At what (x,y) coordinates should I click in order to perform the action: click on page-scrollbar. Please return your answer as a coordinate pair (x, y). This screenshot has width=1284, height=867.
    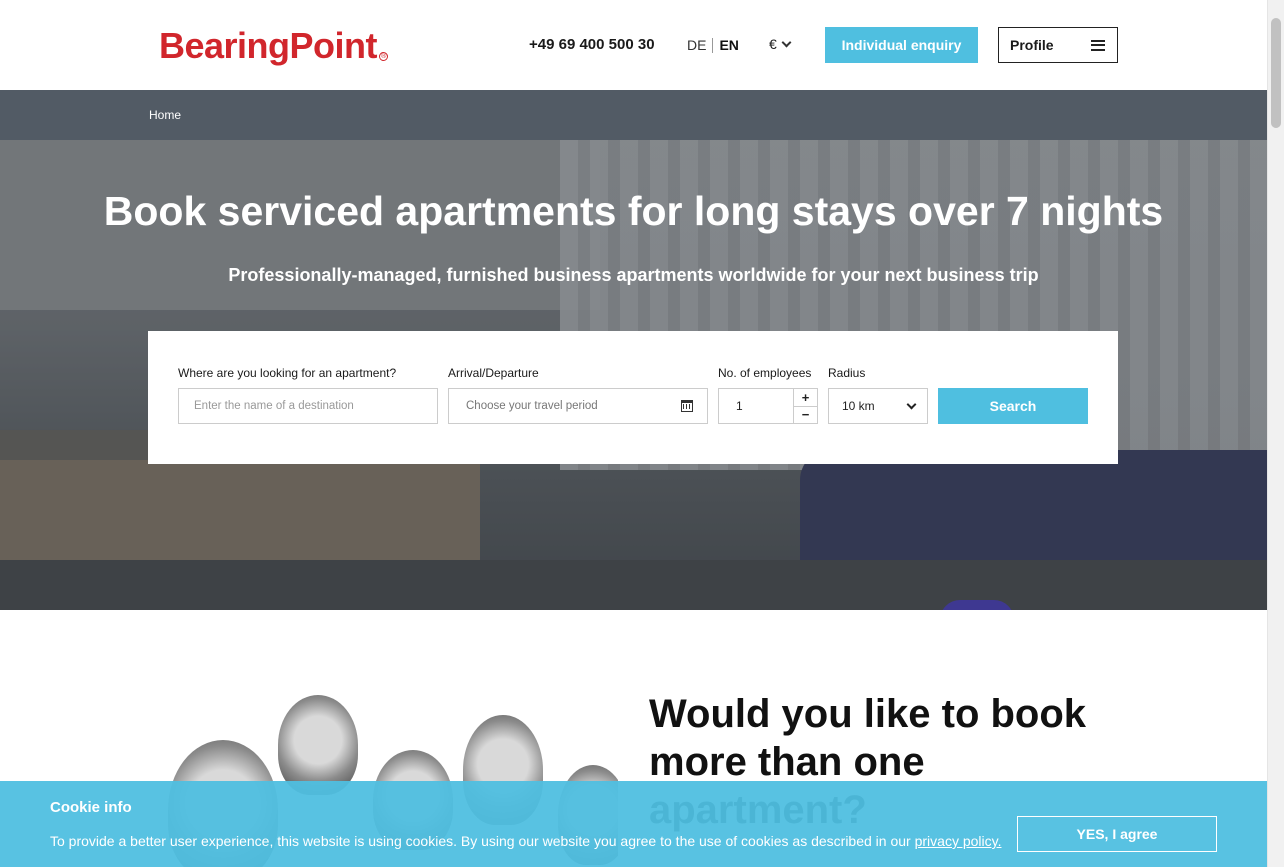
    Looking at the image, I should click on (1275, 433).